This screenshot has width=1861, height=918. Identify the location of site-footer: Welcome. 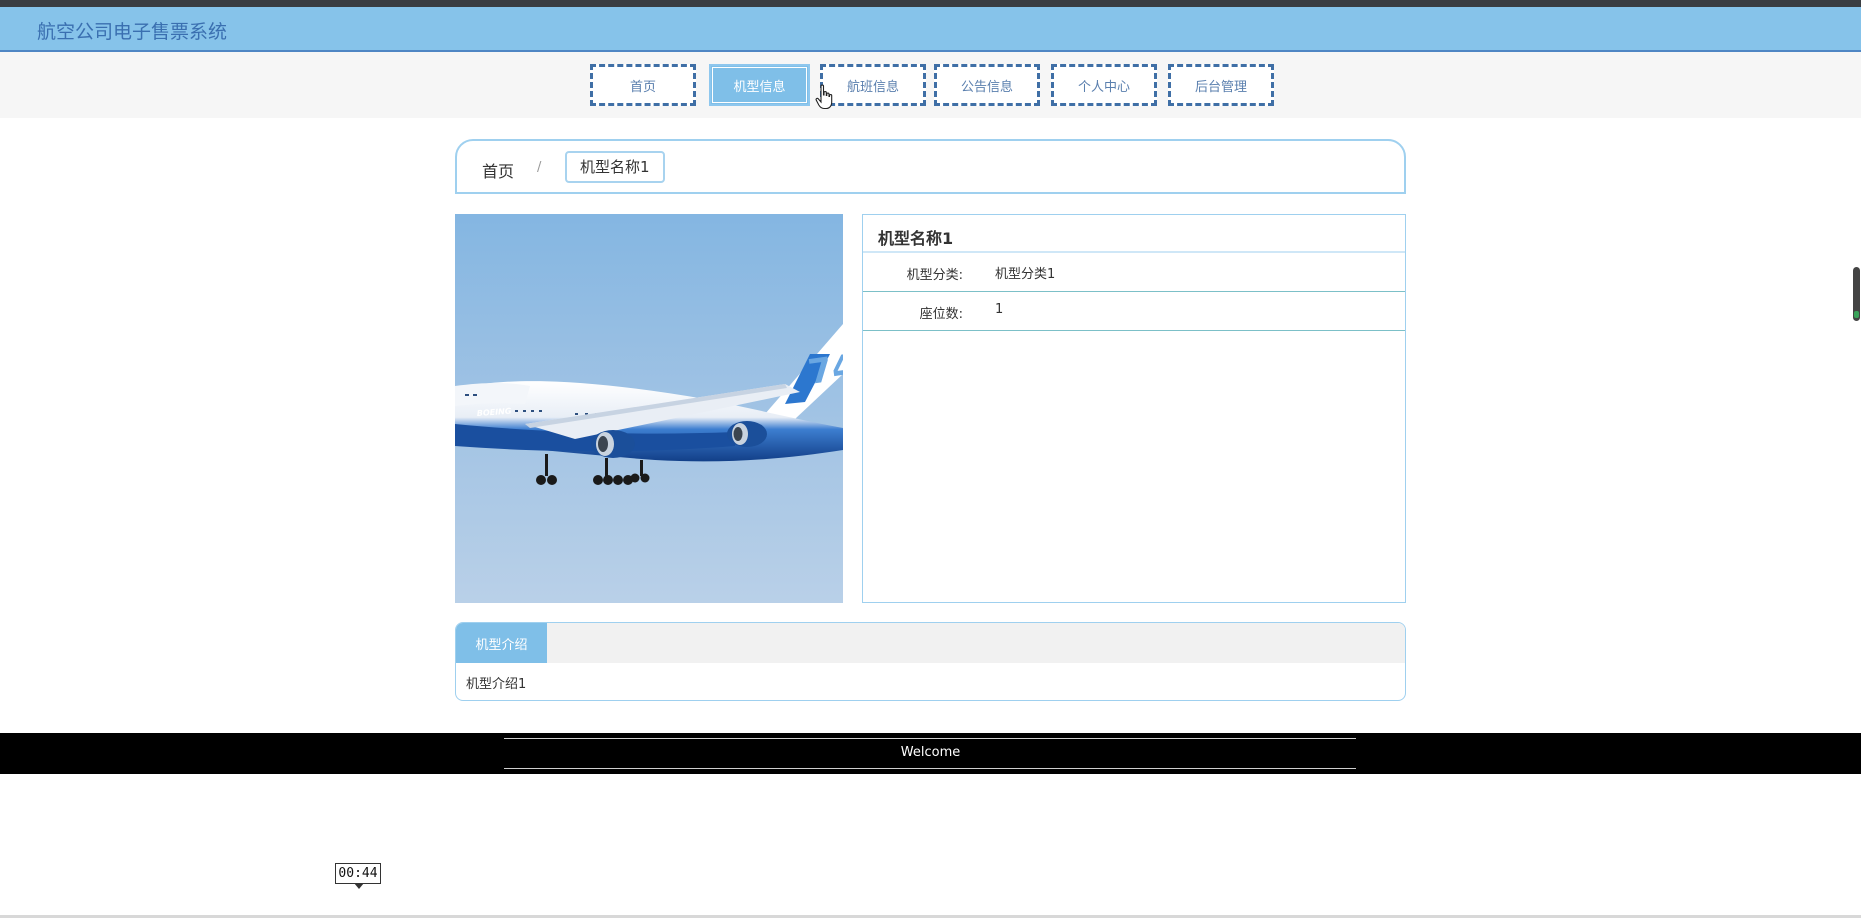
(930, 753).